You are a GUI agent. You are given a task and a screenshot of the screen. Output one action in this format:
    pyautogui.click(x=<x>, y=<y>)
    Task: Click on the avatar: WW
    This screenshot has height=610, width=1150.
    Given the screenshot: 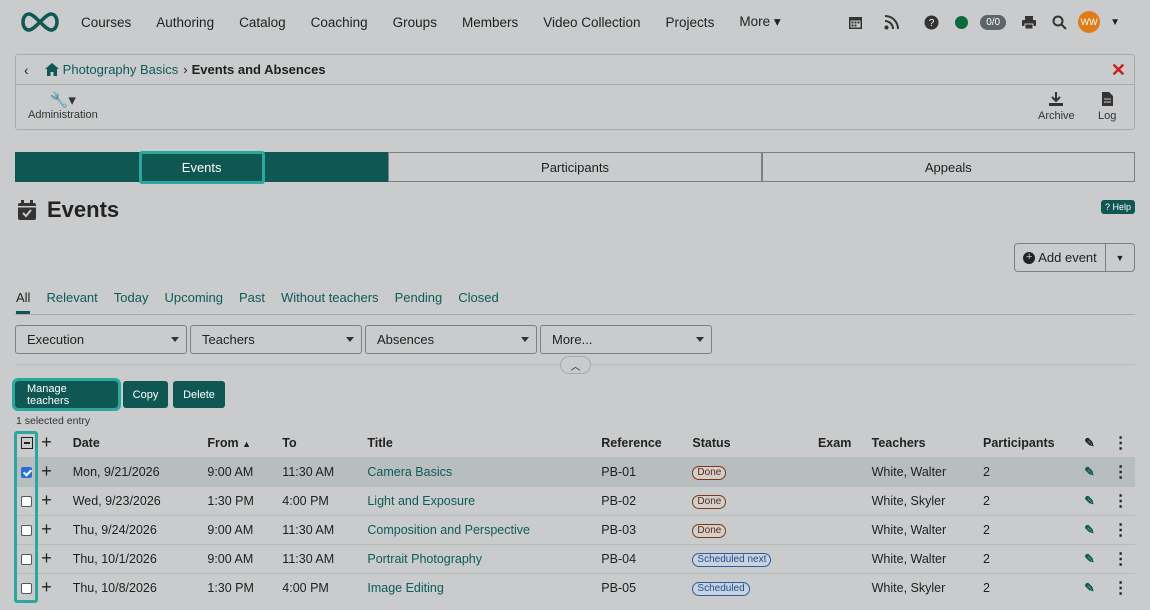 What is the action you would take?
    pyautogui.click(x=1089, y=22)
    